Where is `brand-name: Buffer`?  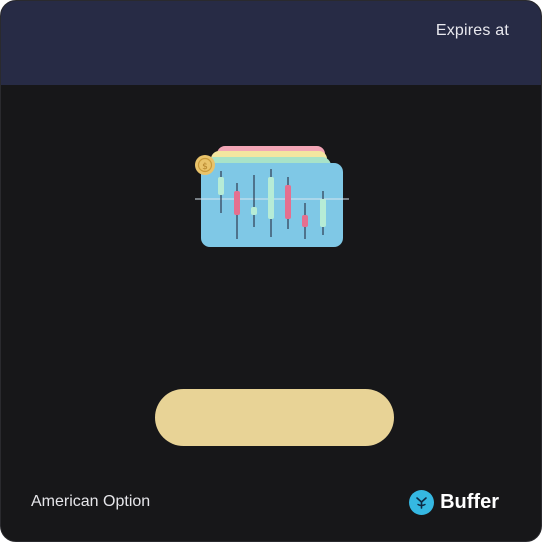 brand-name: Buffer is located at coordinates (469, 502).